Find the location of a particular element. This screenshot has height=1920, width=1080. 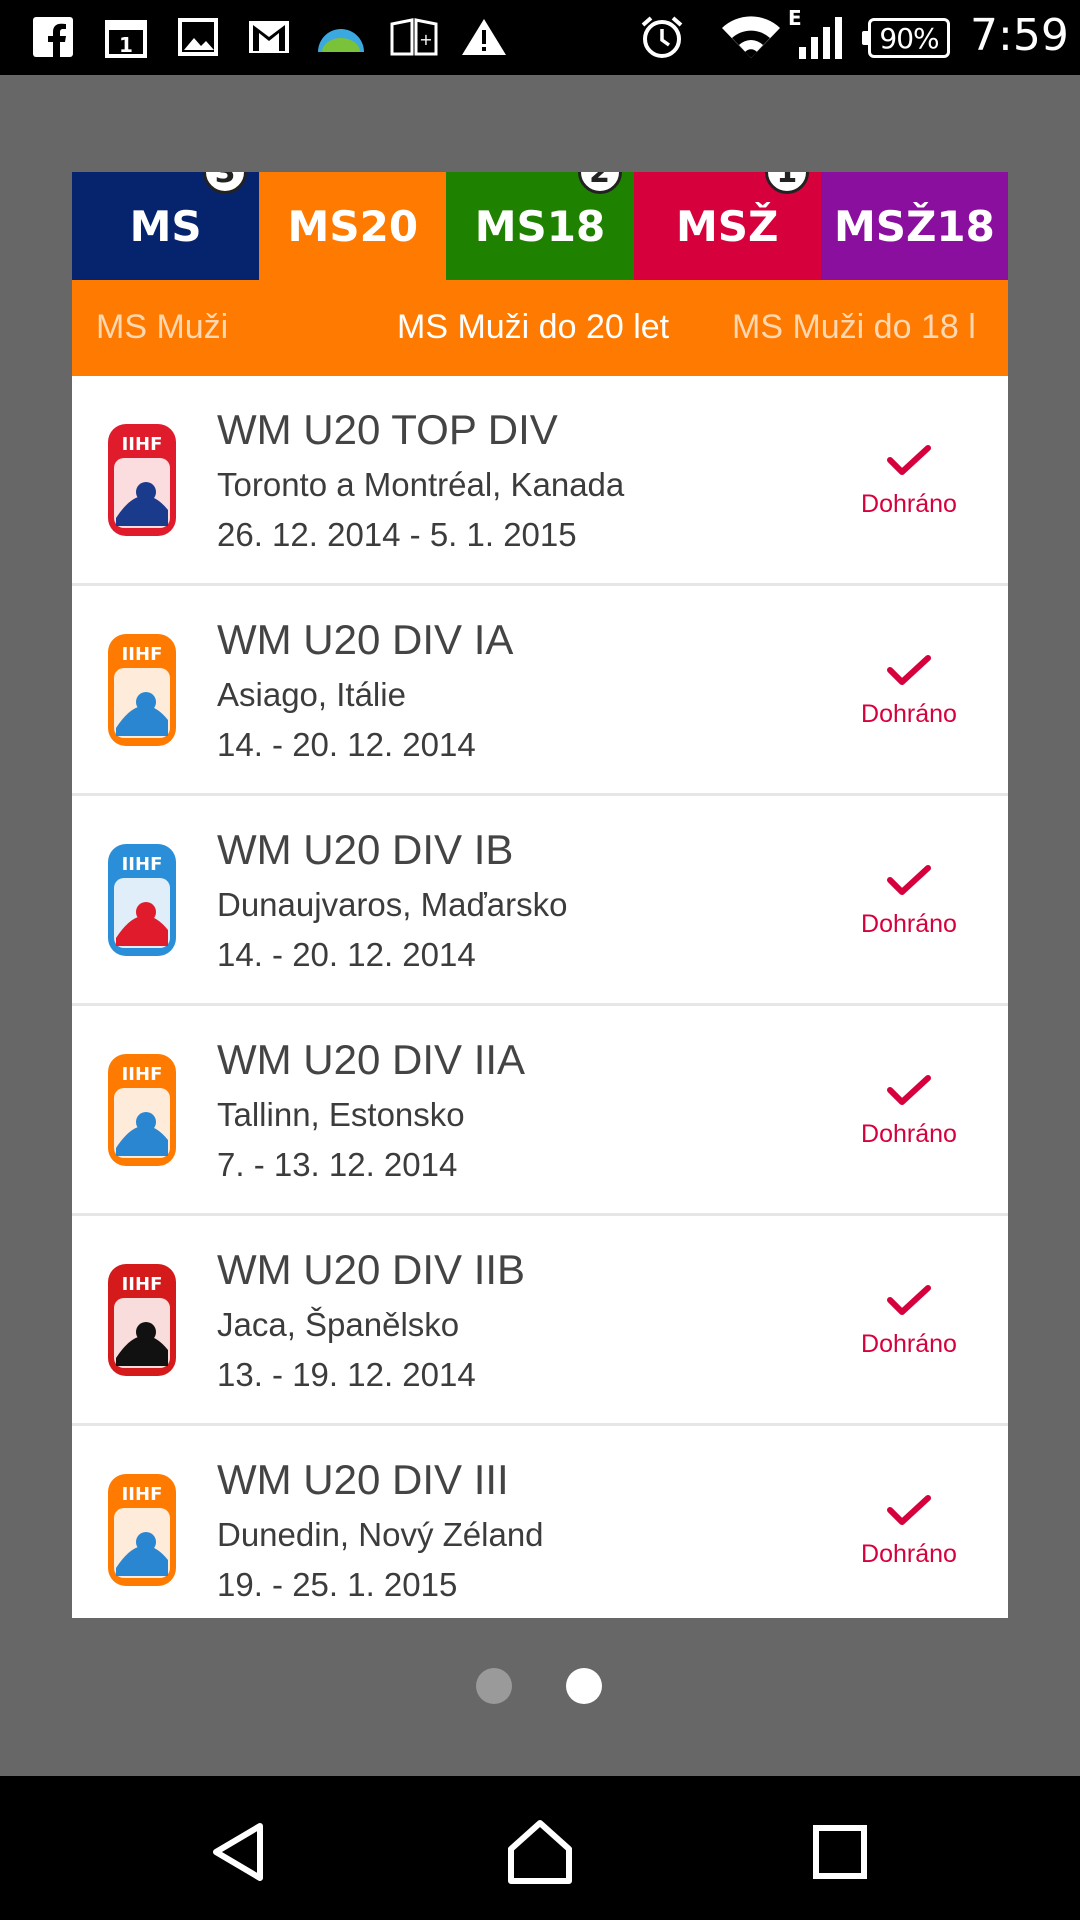

tab-badge: 3 is located at coordinates (225, 183).